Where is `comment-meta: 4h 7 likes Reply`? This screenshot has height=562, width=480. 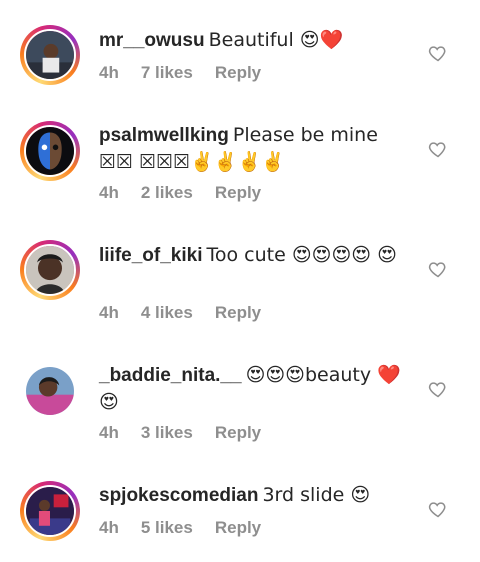
comment-meta: 4h 7 likes Reply is located at coordinates (191, 73).